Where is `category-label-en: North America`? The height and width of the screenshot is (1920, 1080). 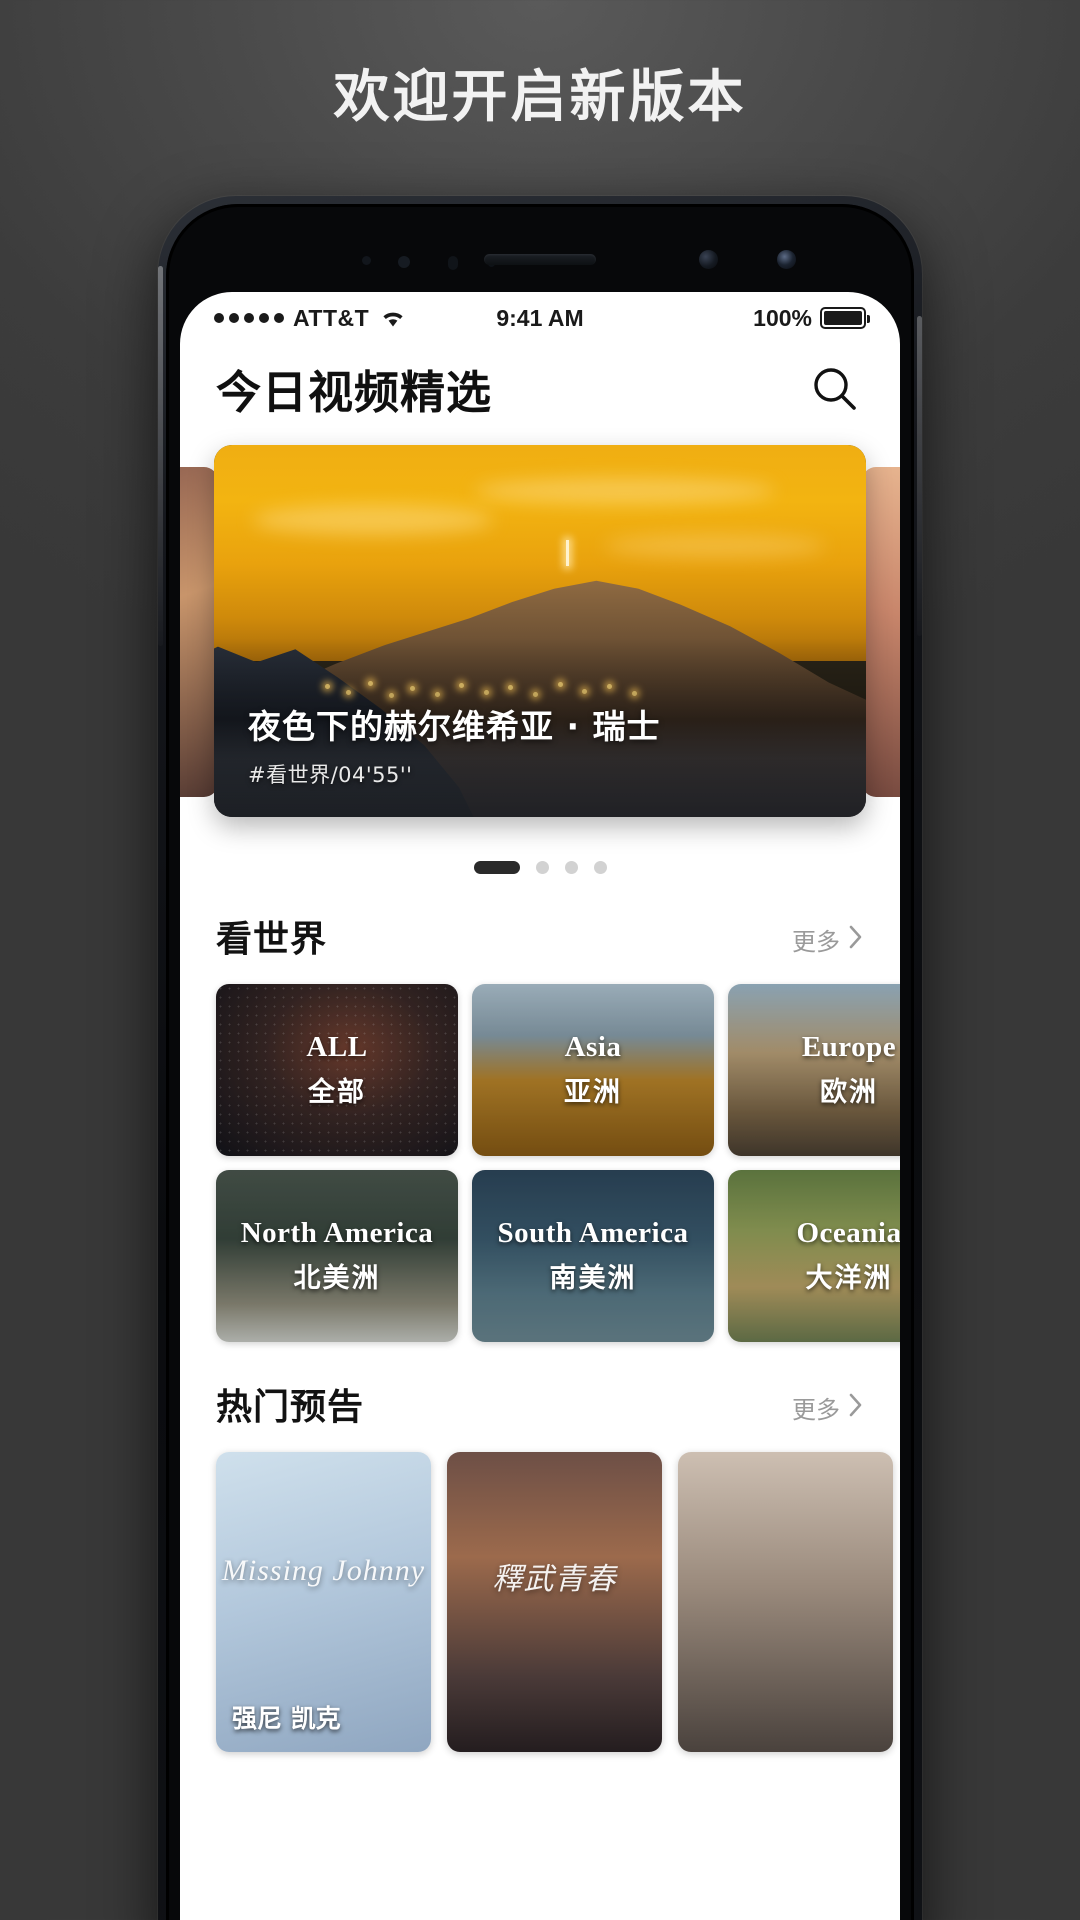
category-label-en: North America is located at coordinates (337, 1233).